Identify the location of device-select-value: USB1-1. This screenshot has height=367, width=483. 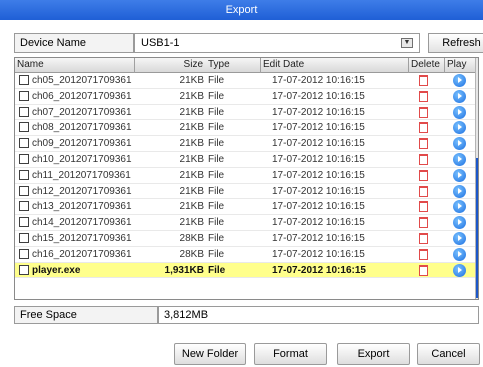
(160, 43).